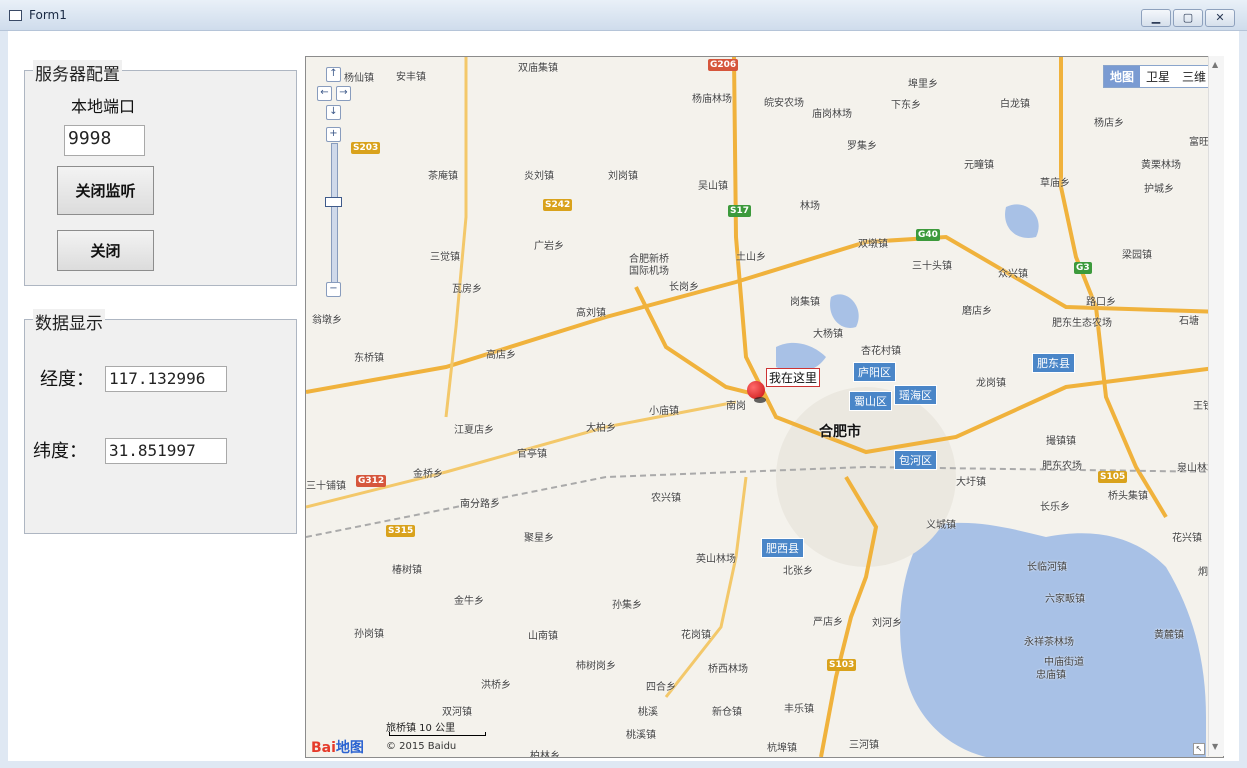  What do you see at coordinates (760, 400) in the screenshot?
I see `marker-shadow` at bounding box center [760, 400].